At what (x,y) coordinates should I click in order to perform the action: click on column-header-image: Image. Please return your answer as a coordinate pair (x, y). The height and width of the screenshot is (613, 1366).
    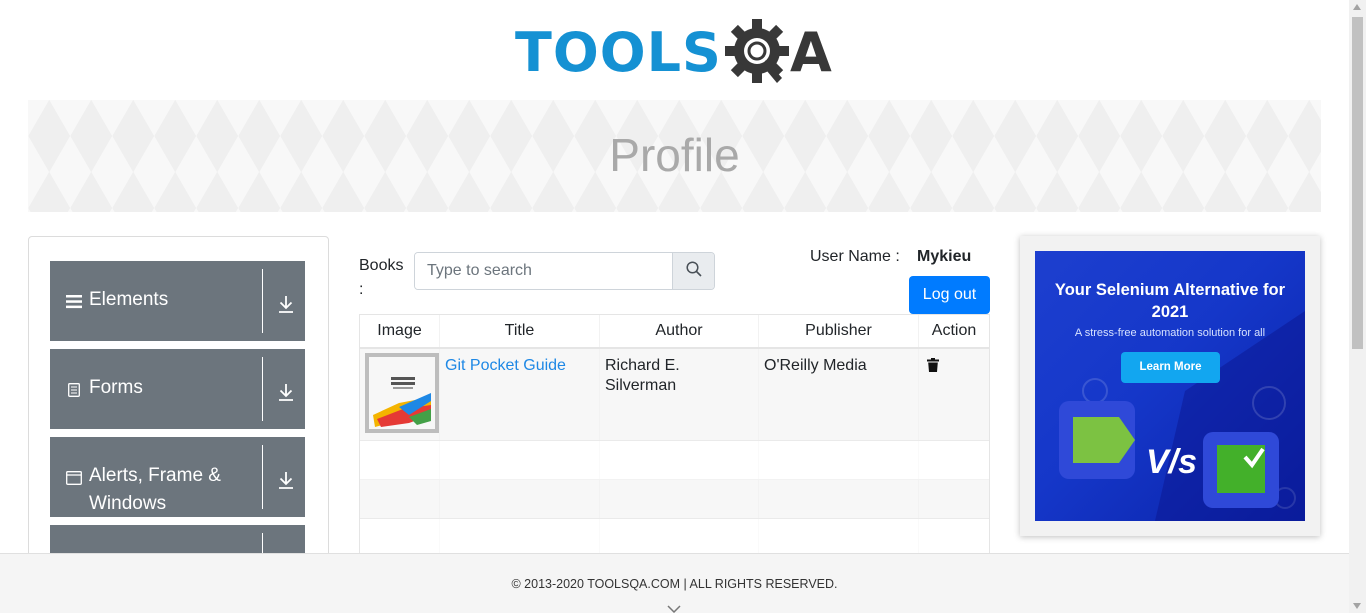
    Looking at the image, I should click on (400, 331).